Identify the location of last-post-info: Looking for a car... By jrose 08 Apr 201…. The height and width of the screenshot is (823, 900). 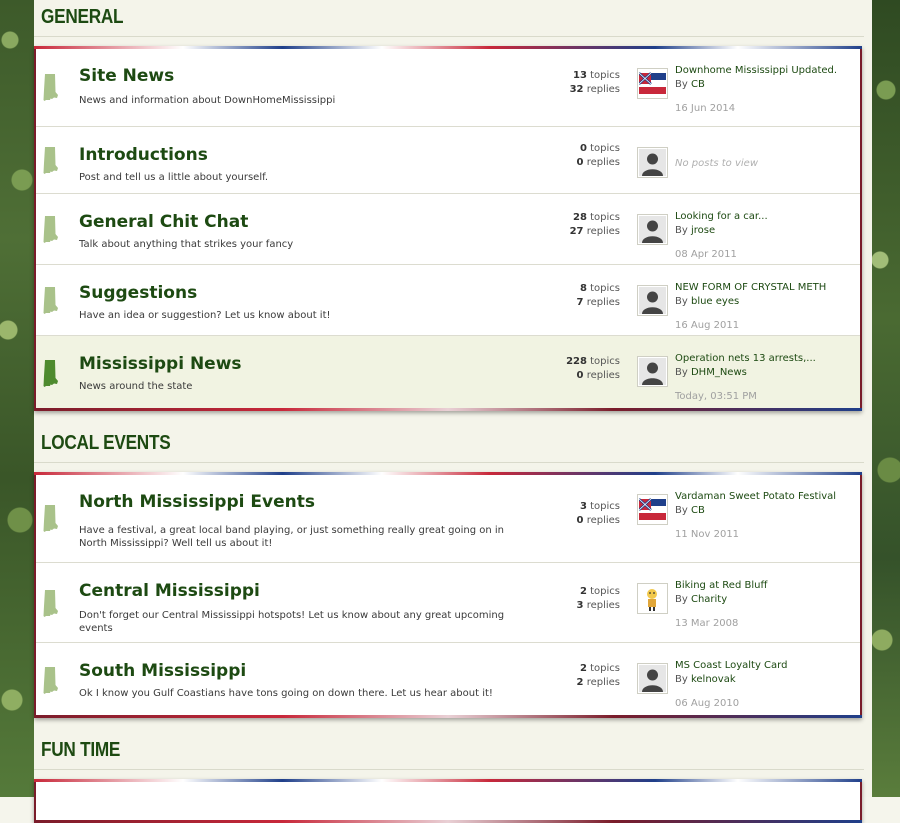
(762, 236).